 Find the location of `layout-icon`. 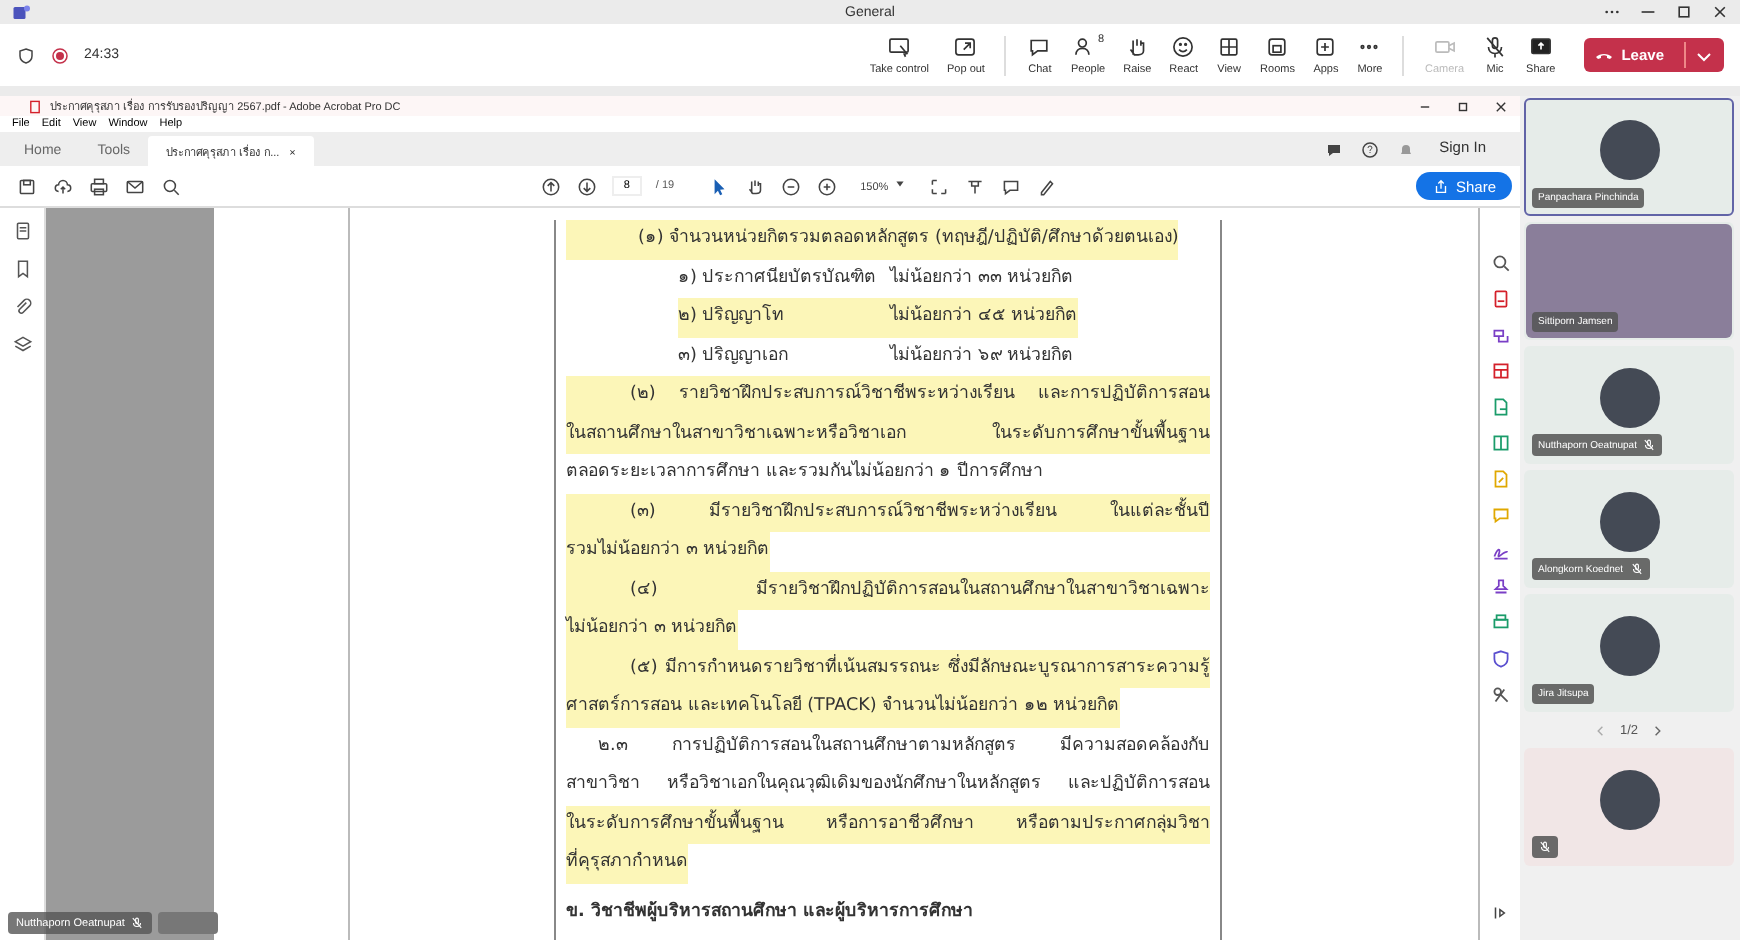

layout-icon is located at coordinates (1500, 371).